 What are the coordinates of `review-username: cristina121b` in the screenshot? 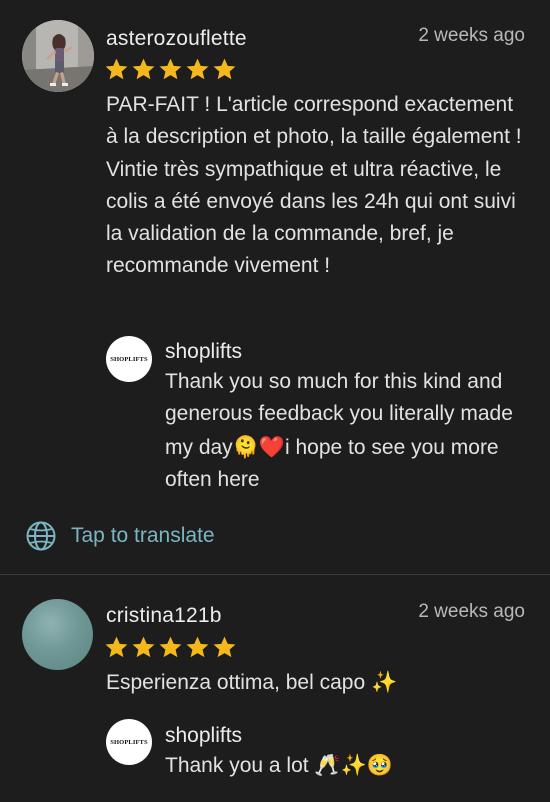 It's located at (164, 616).